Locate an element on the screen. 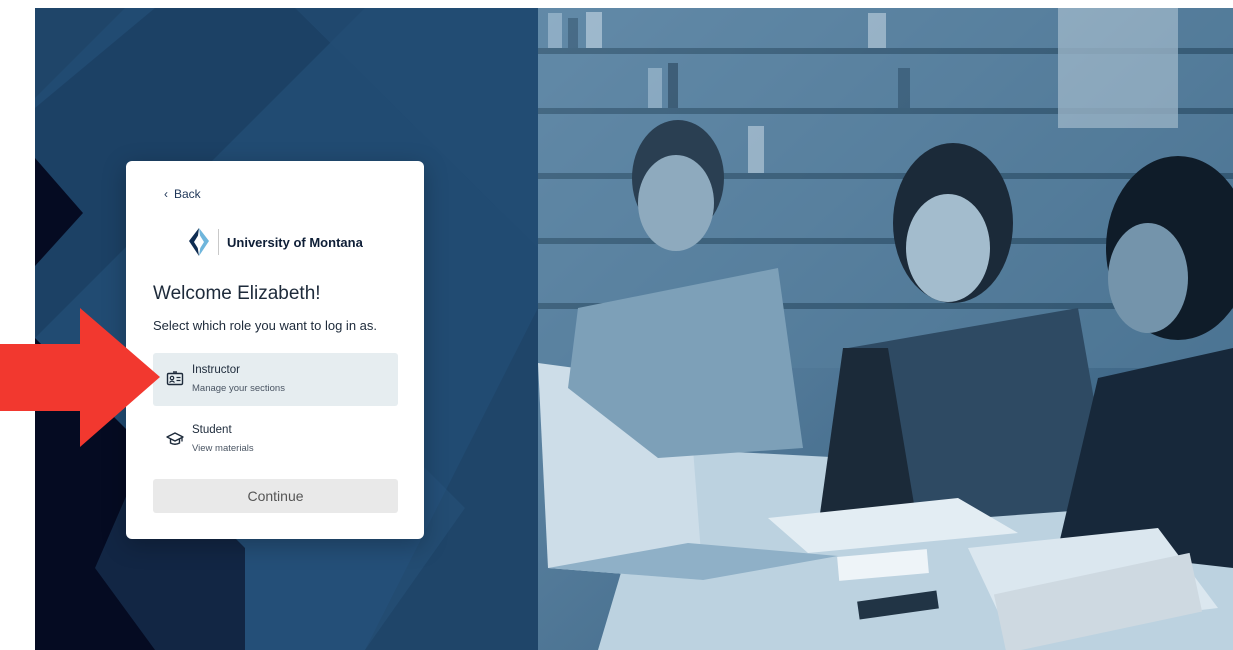  role-description: View materials is located at coordinates (223, 448).